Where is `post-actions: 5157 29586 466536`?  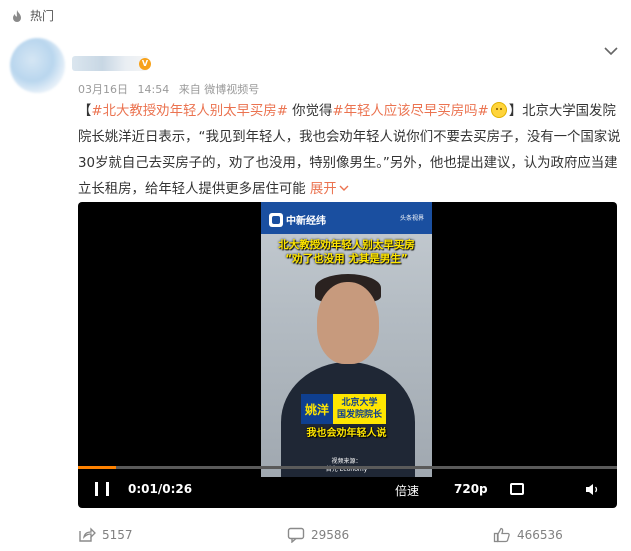
post-actions: 5157 29586 466536 is located at coordinates (315, 535).